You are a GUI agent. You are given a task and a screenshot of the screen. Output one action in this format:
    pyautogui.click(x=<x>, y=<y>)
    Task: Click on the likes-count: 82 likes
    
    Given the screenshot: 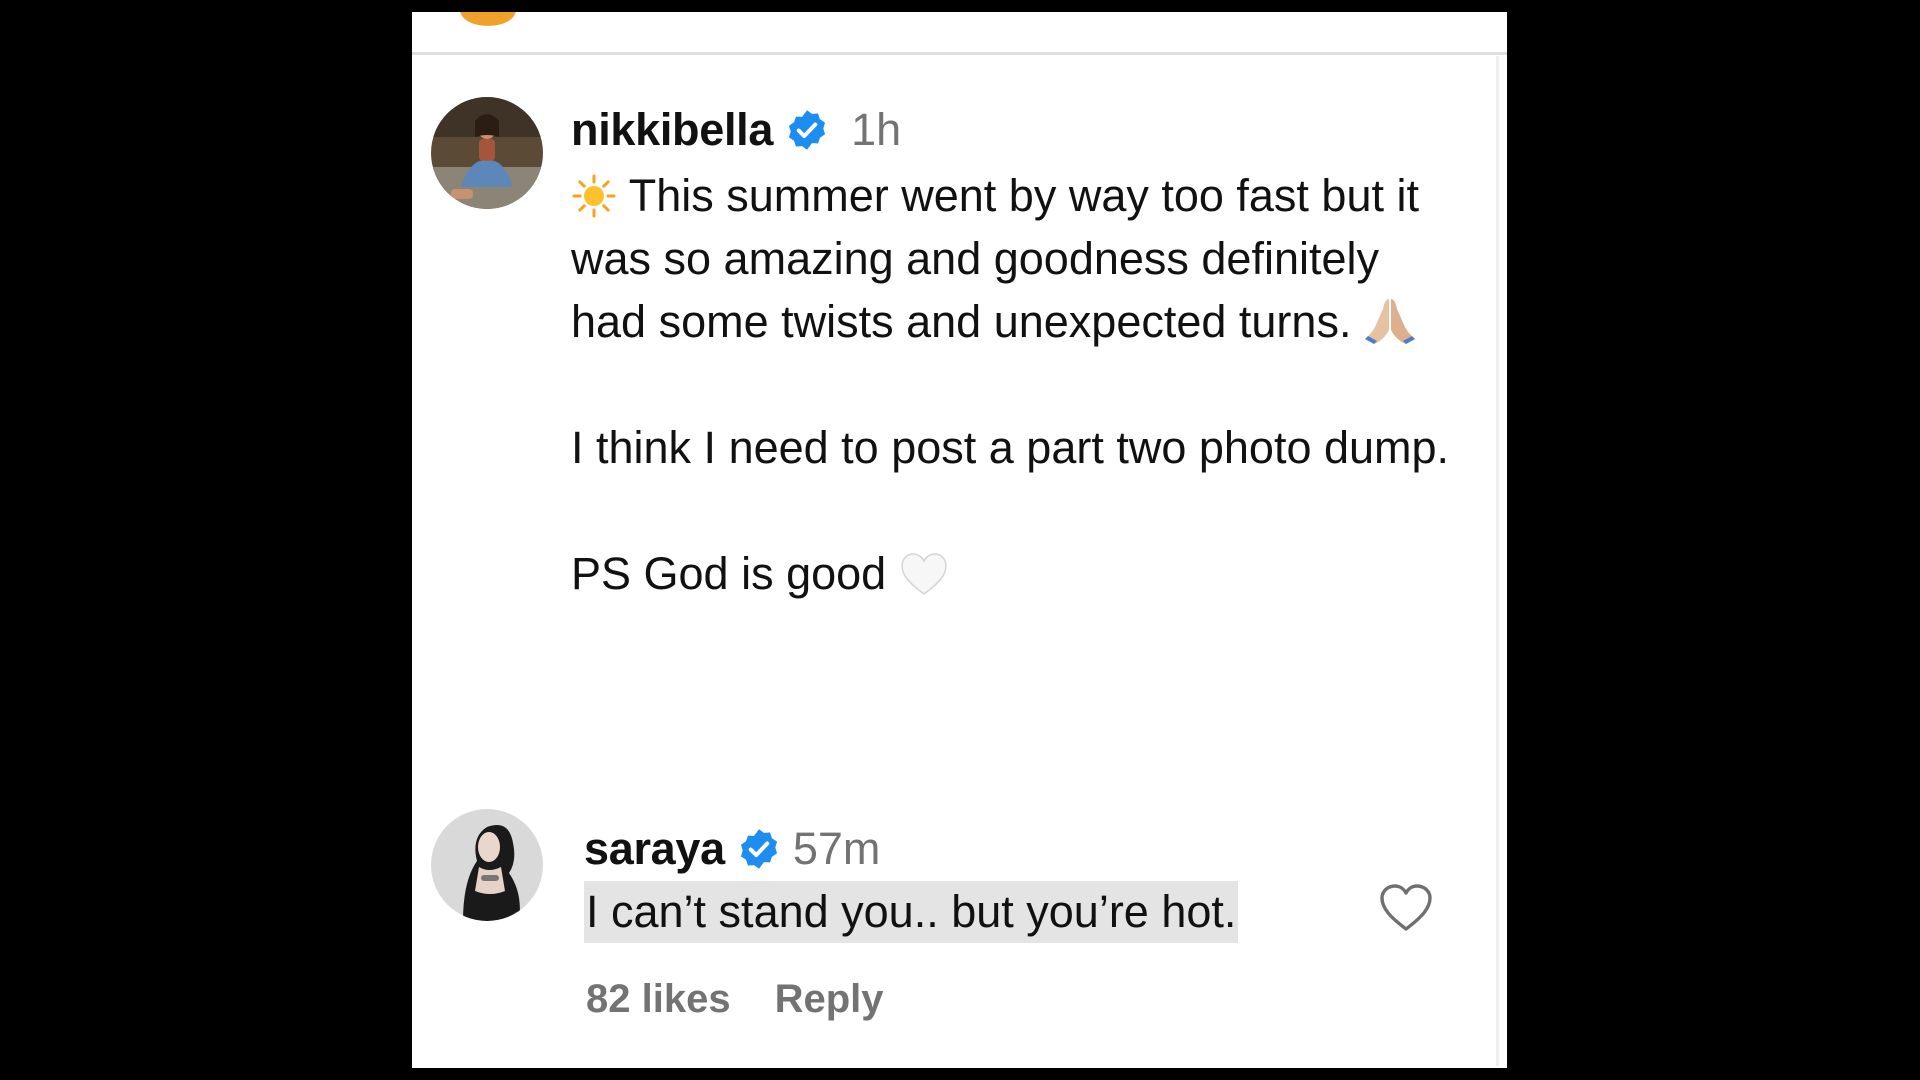 What is the action you would take?
    pyautogui.click(x=658, y=999)
    